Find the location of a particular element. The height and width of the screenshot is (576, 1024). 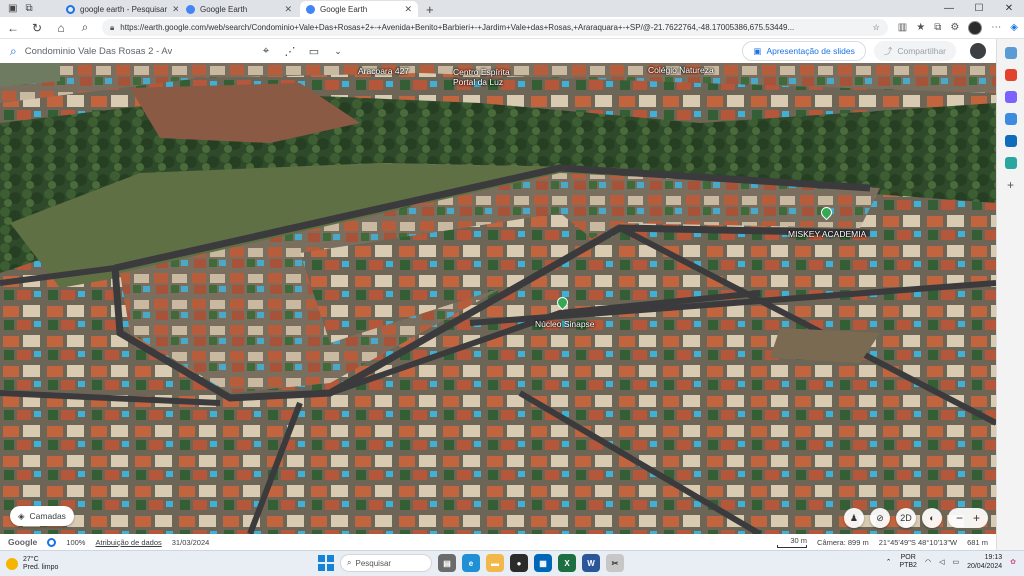

google-logo: Google is located at coordinates (23, 542).